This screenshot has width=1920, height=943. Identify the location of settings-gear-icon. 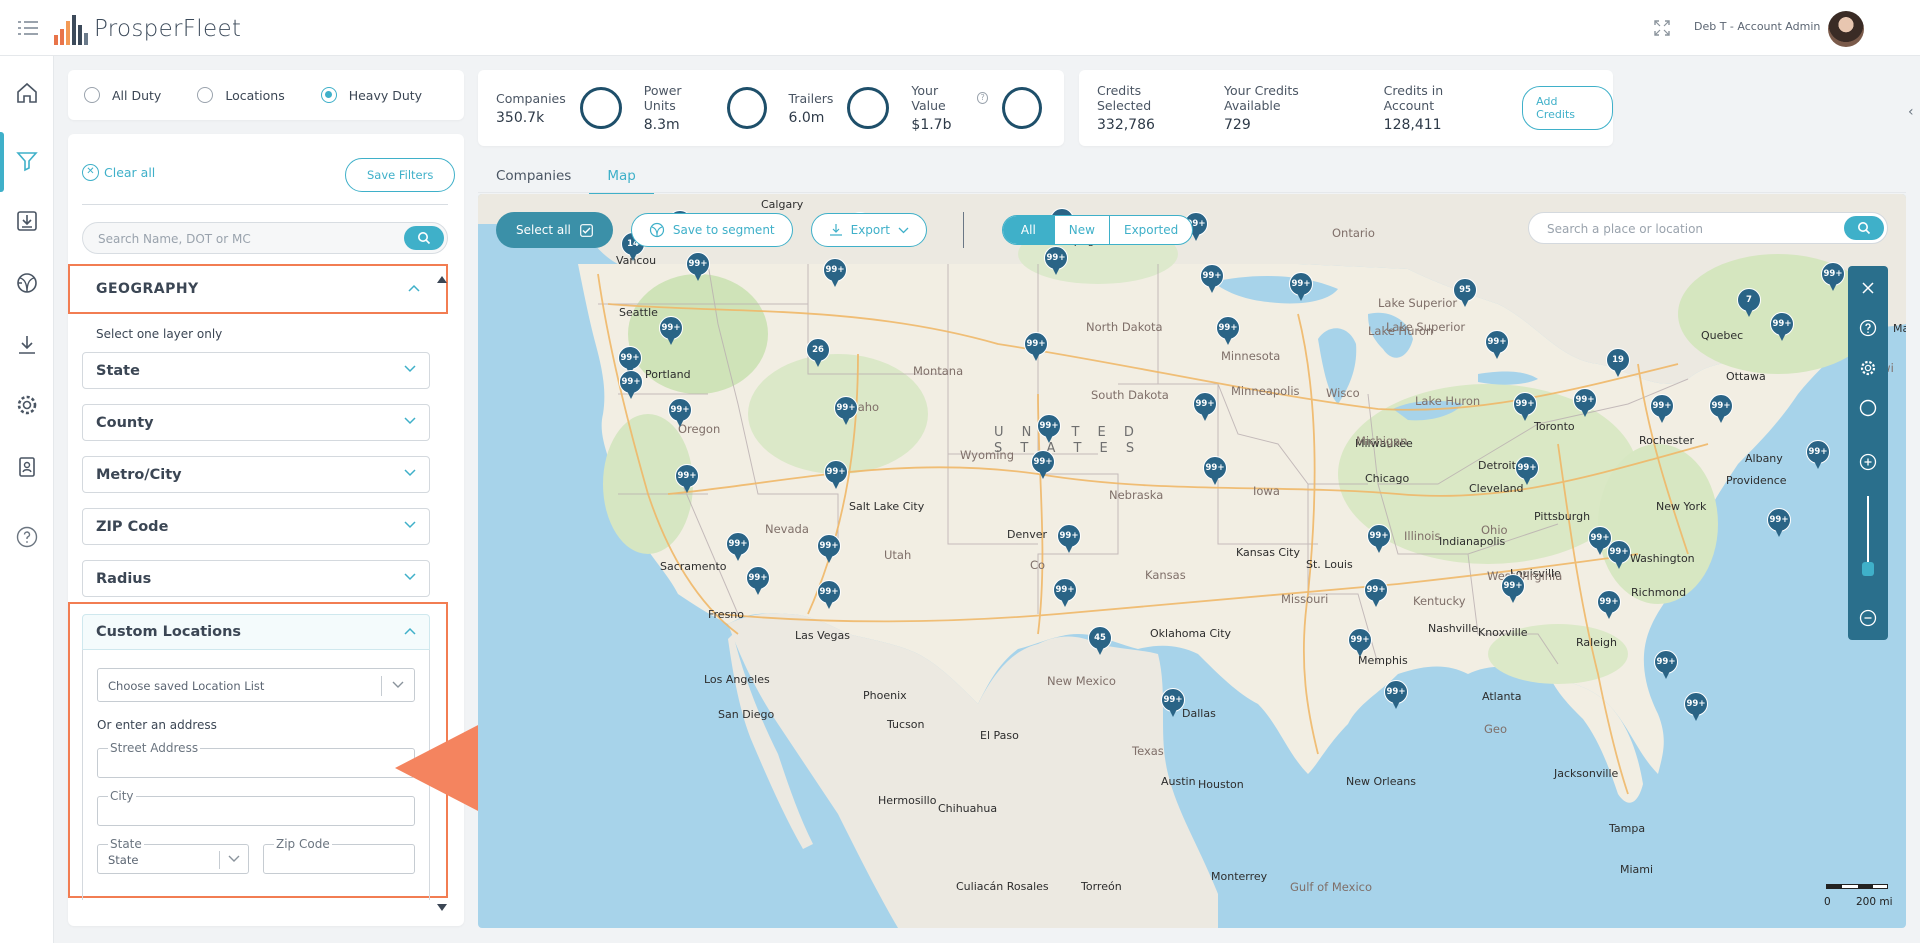
(1868, 368).